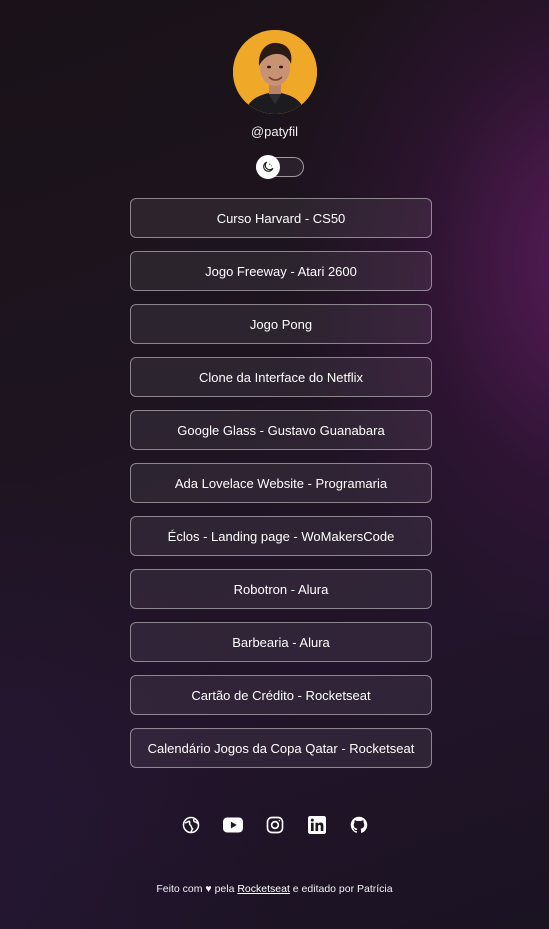 The image size is (549, 929). Describe the element at coordinates (342, 889) in the screenshot. I see `footer-suffix: e editado por Patrícia` at that location.